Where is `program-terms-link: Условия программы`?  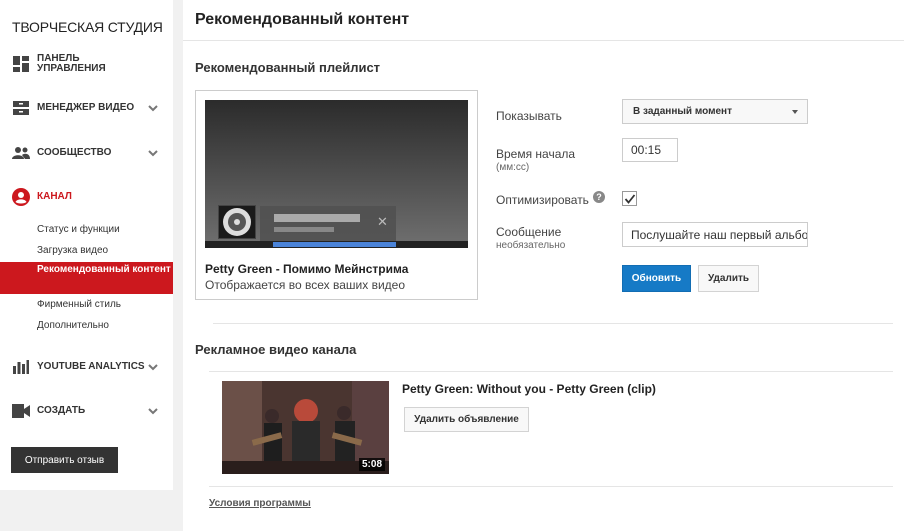
program-terms-link: Условия программы is located at coordinates (260, 503).